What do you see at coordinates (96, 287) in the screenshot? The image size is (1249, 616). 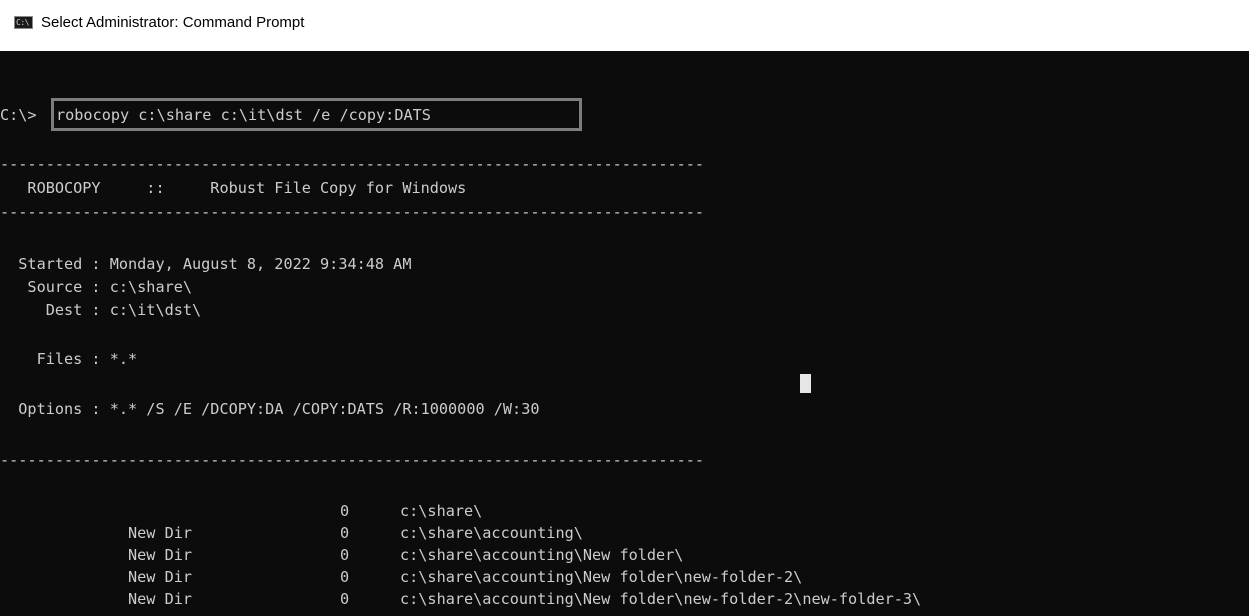 I see `source-line: Source : c:\share\` at bounding box center [96, 287].